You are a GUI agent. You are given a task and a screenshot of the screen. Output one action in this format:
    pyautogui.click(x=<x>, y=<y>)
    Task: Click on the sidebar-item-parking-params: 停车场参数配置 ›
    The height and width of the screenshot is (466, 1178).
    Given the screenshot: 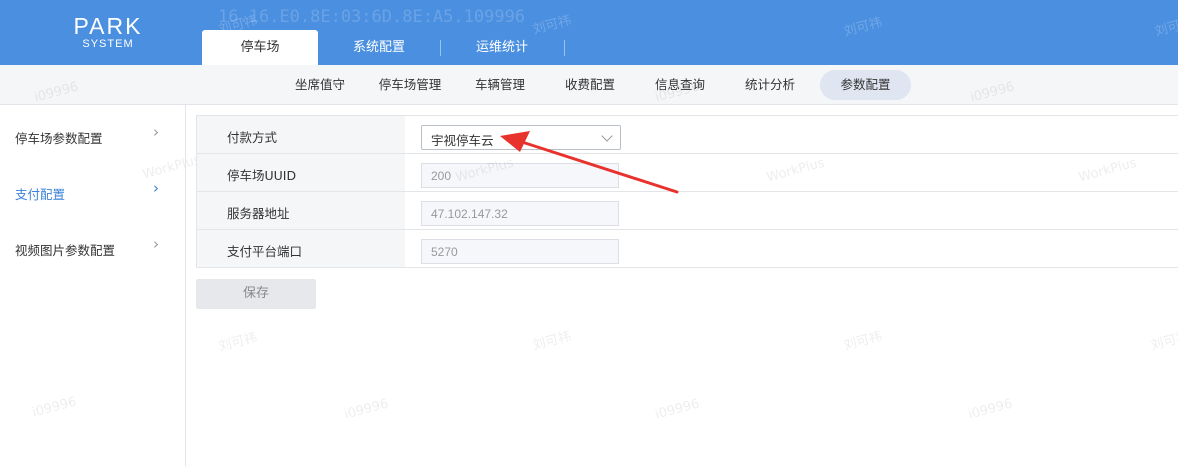 What is the action you would take?
    pyautogui.click(x=92, y=136)
    